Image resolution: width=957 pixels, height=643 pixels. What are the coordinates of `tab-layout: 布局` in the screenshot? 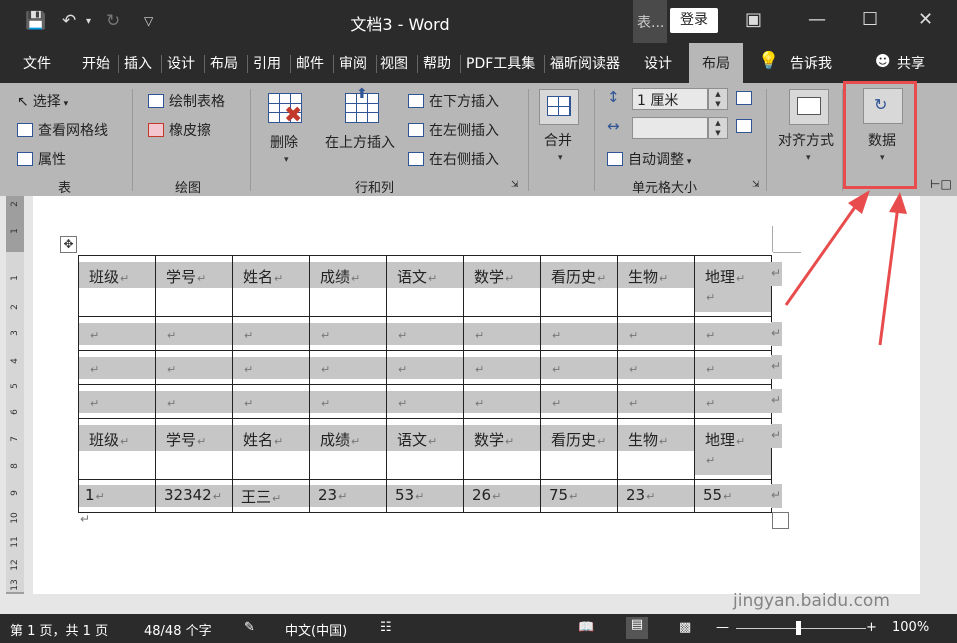 It's located at (224, 63).